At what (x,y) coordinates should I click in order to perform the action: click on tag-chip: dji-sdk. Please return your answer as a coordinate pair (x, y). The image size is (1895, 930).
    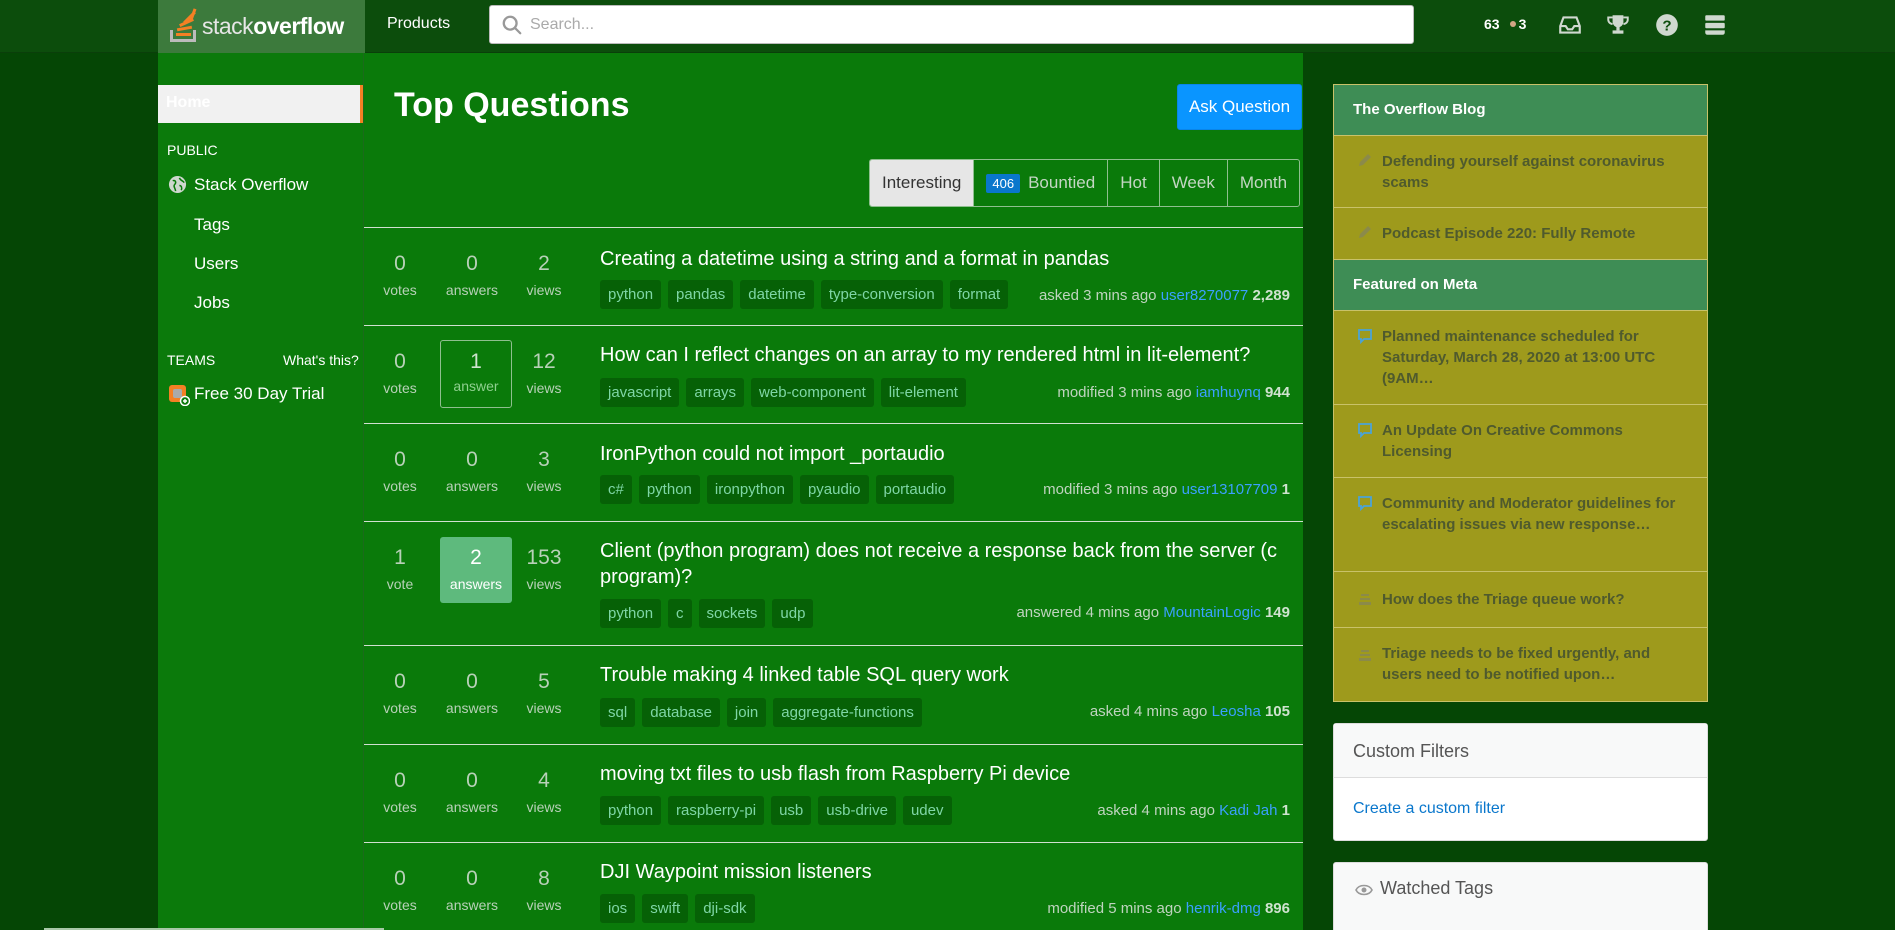
    Looking at the image, I should click on (725, 908).